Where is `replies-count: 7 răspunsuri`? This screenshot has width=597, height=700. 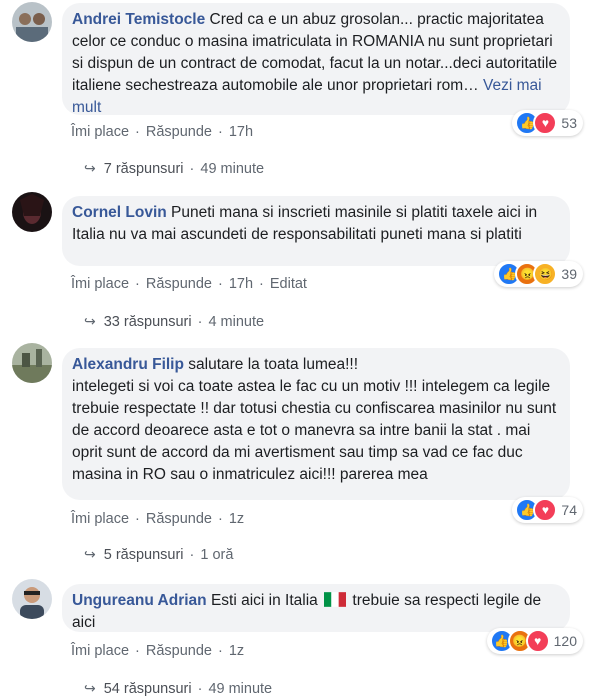 replies-count: 7 răspunsuri is located at coordinates (144, 169).